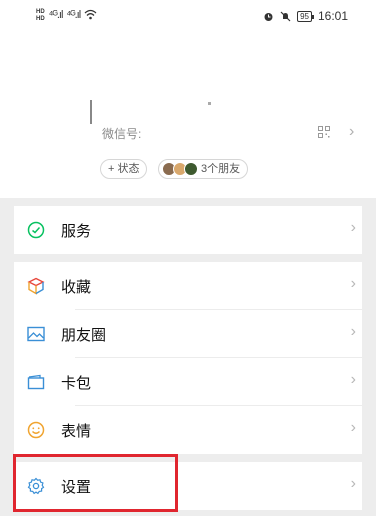 The width and height of the screenshot is (376, 516). Describe the element at coordinates (84, 335) in the screenshot. I see `menu-label-moments: 朋友圈` at that location.